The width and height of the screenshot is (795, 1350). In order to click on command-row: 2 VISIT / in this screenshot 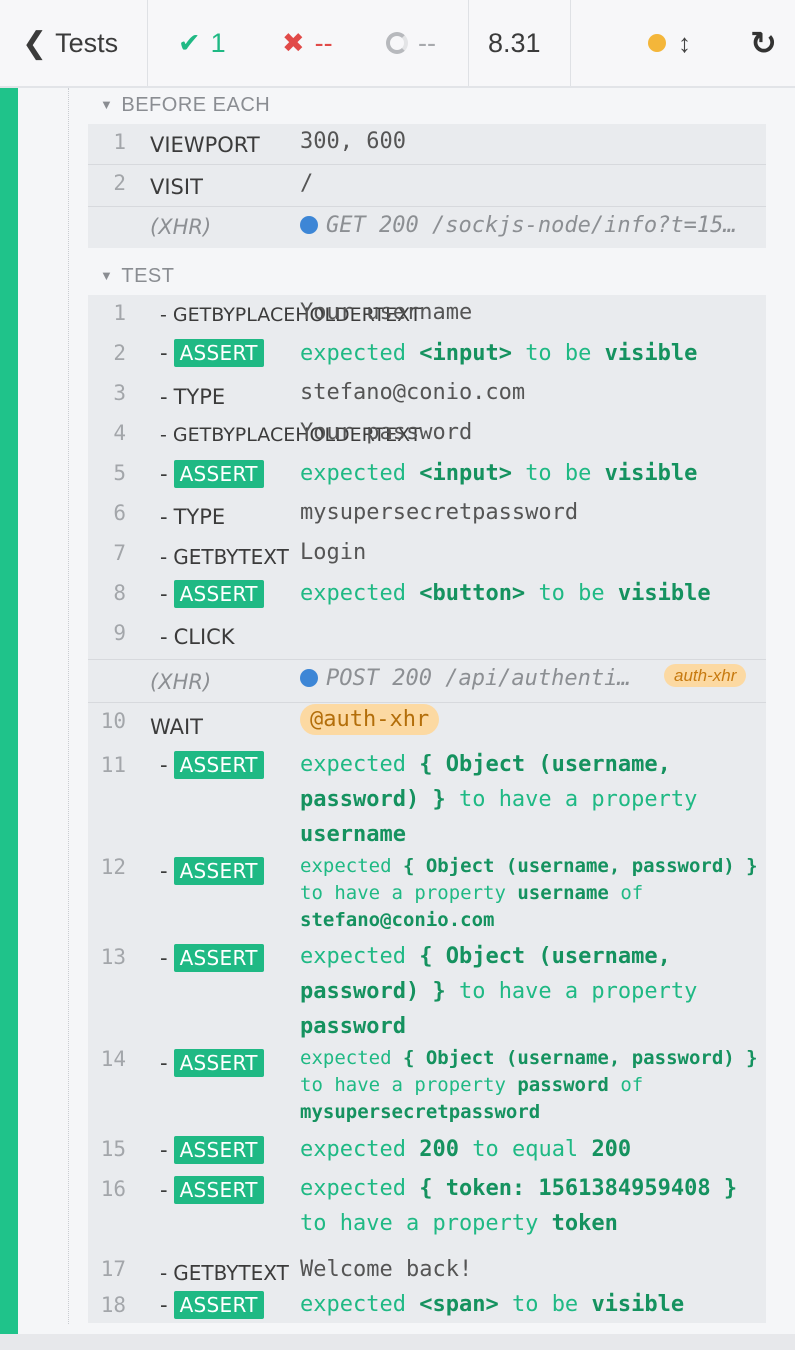, I will do `click(427, 186)`.